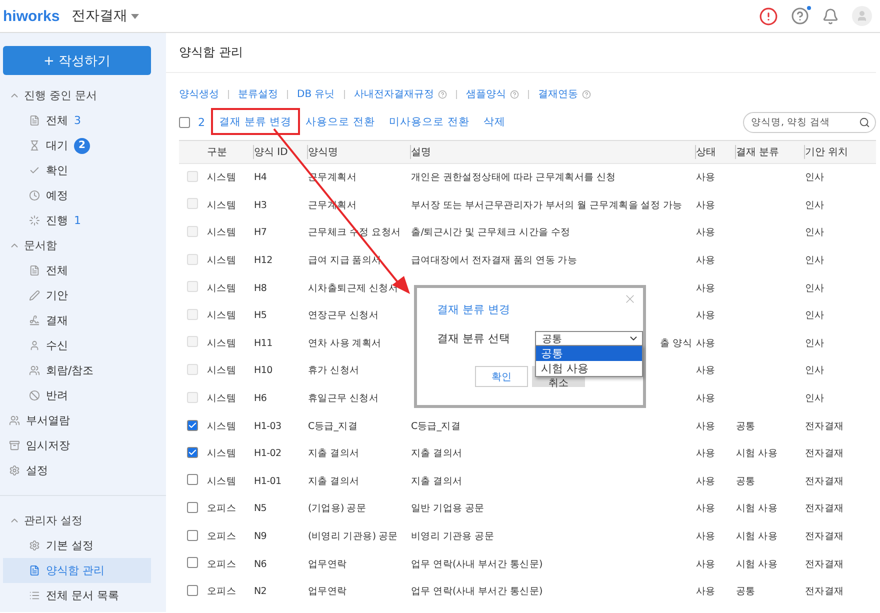 The width and height of the screenshot is (880, 613). Describe the element at coordinates (77, 120) in the screenshot. I see `item-count: 3` at that location.